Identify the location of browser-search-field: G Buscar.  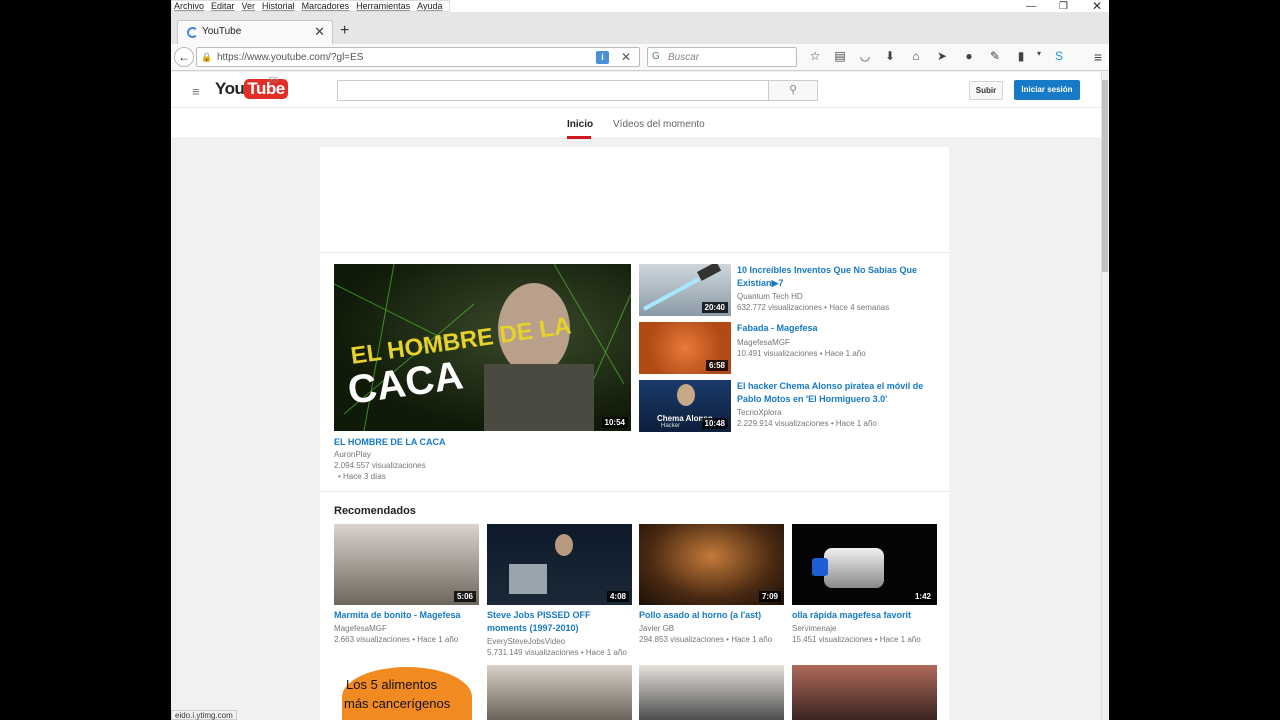
(722, 57).